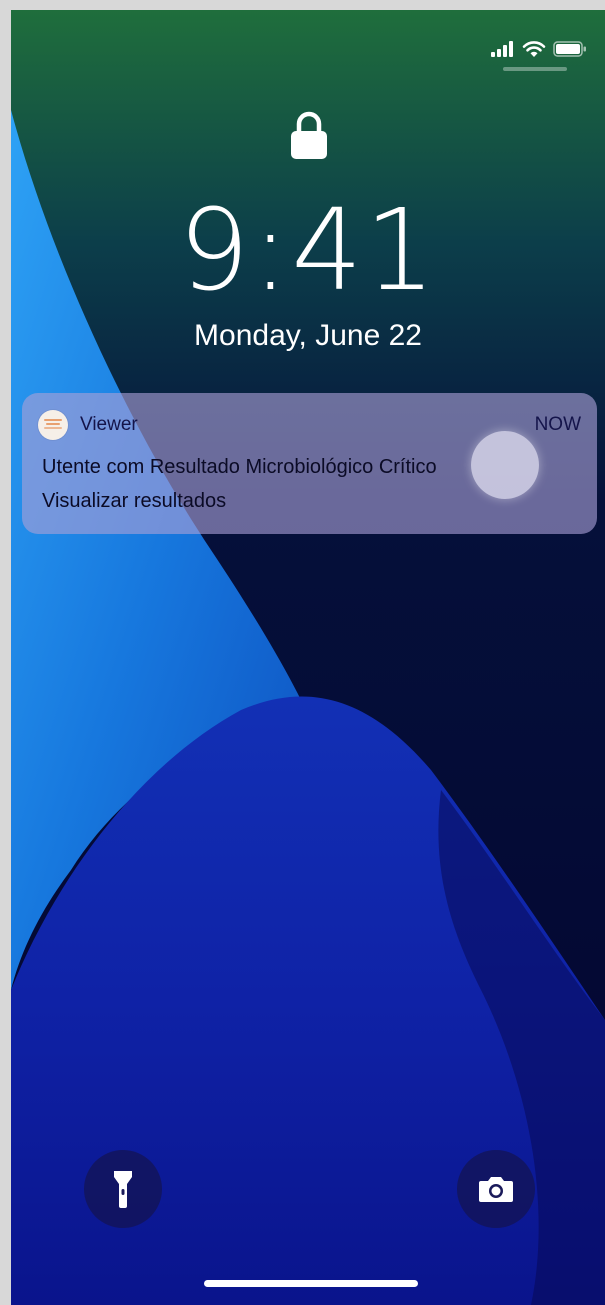 This screenshot has height=1305, width=605. Describe the element at coordinates (534, 49) in the screenshot. I see `wifi-icon` at that location.